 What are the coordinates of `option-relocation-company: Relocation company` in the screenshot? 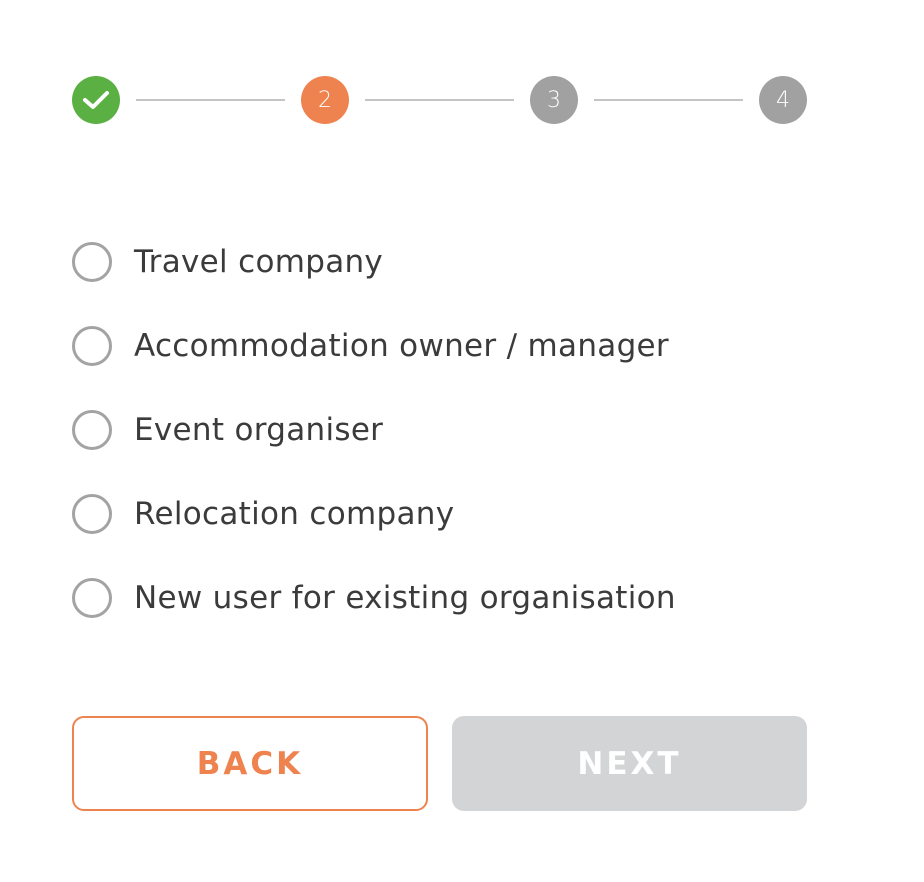 It's located at (452, 514).